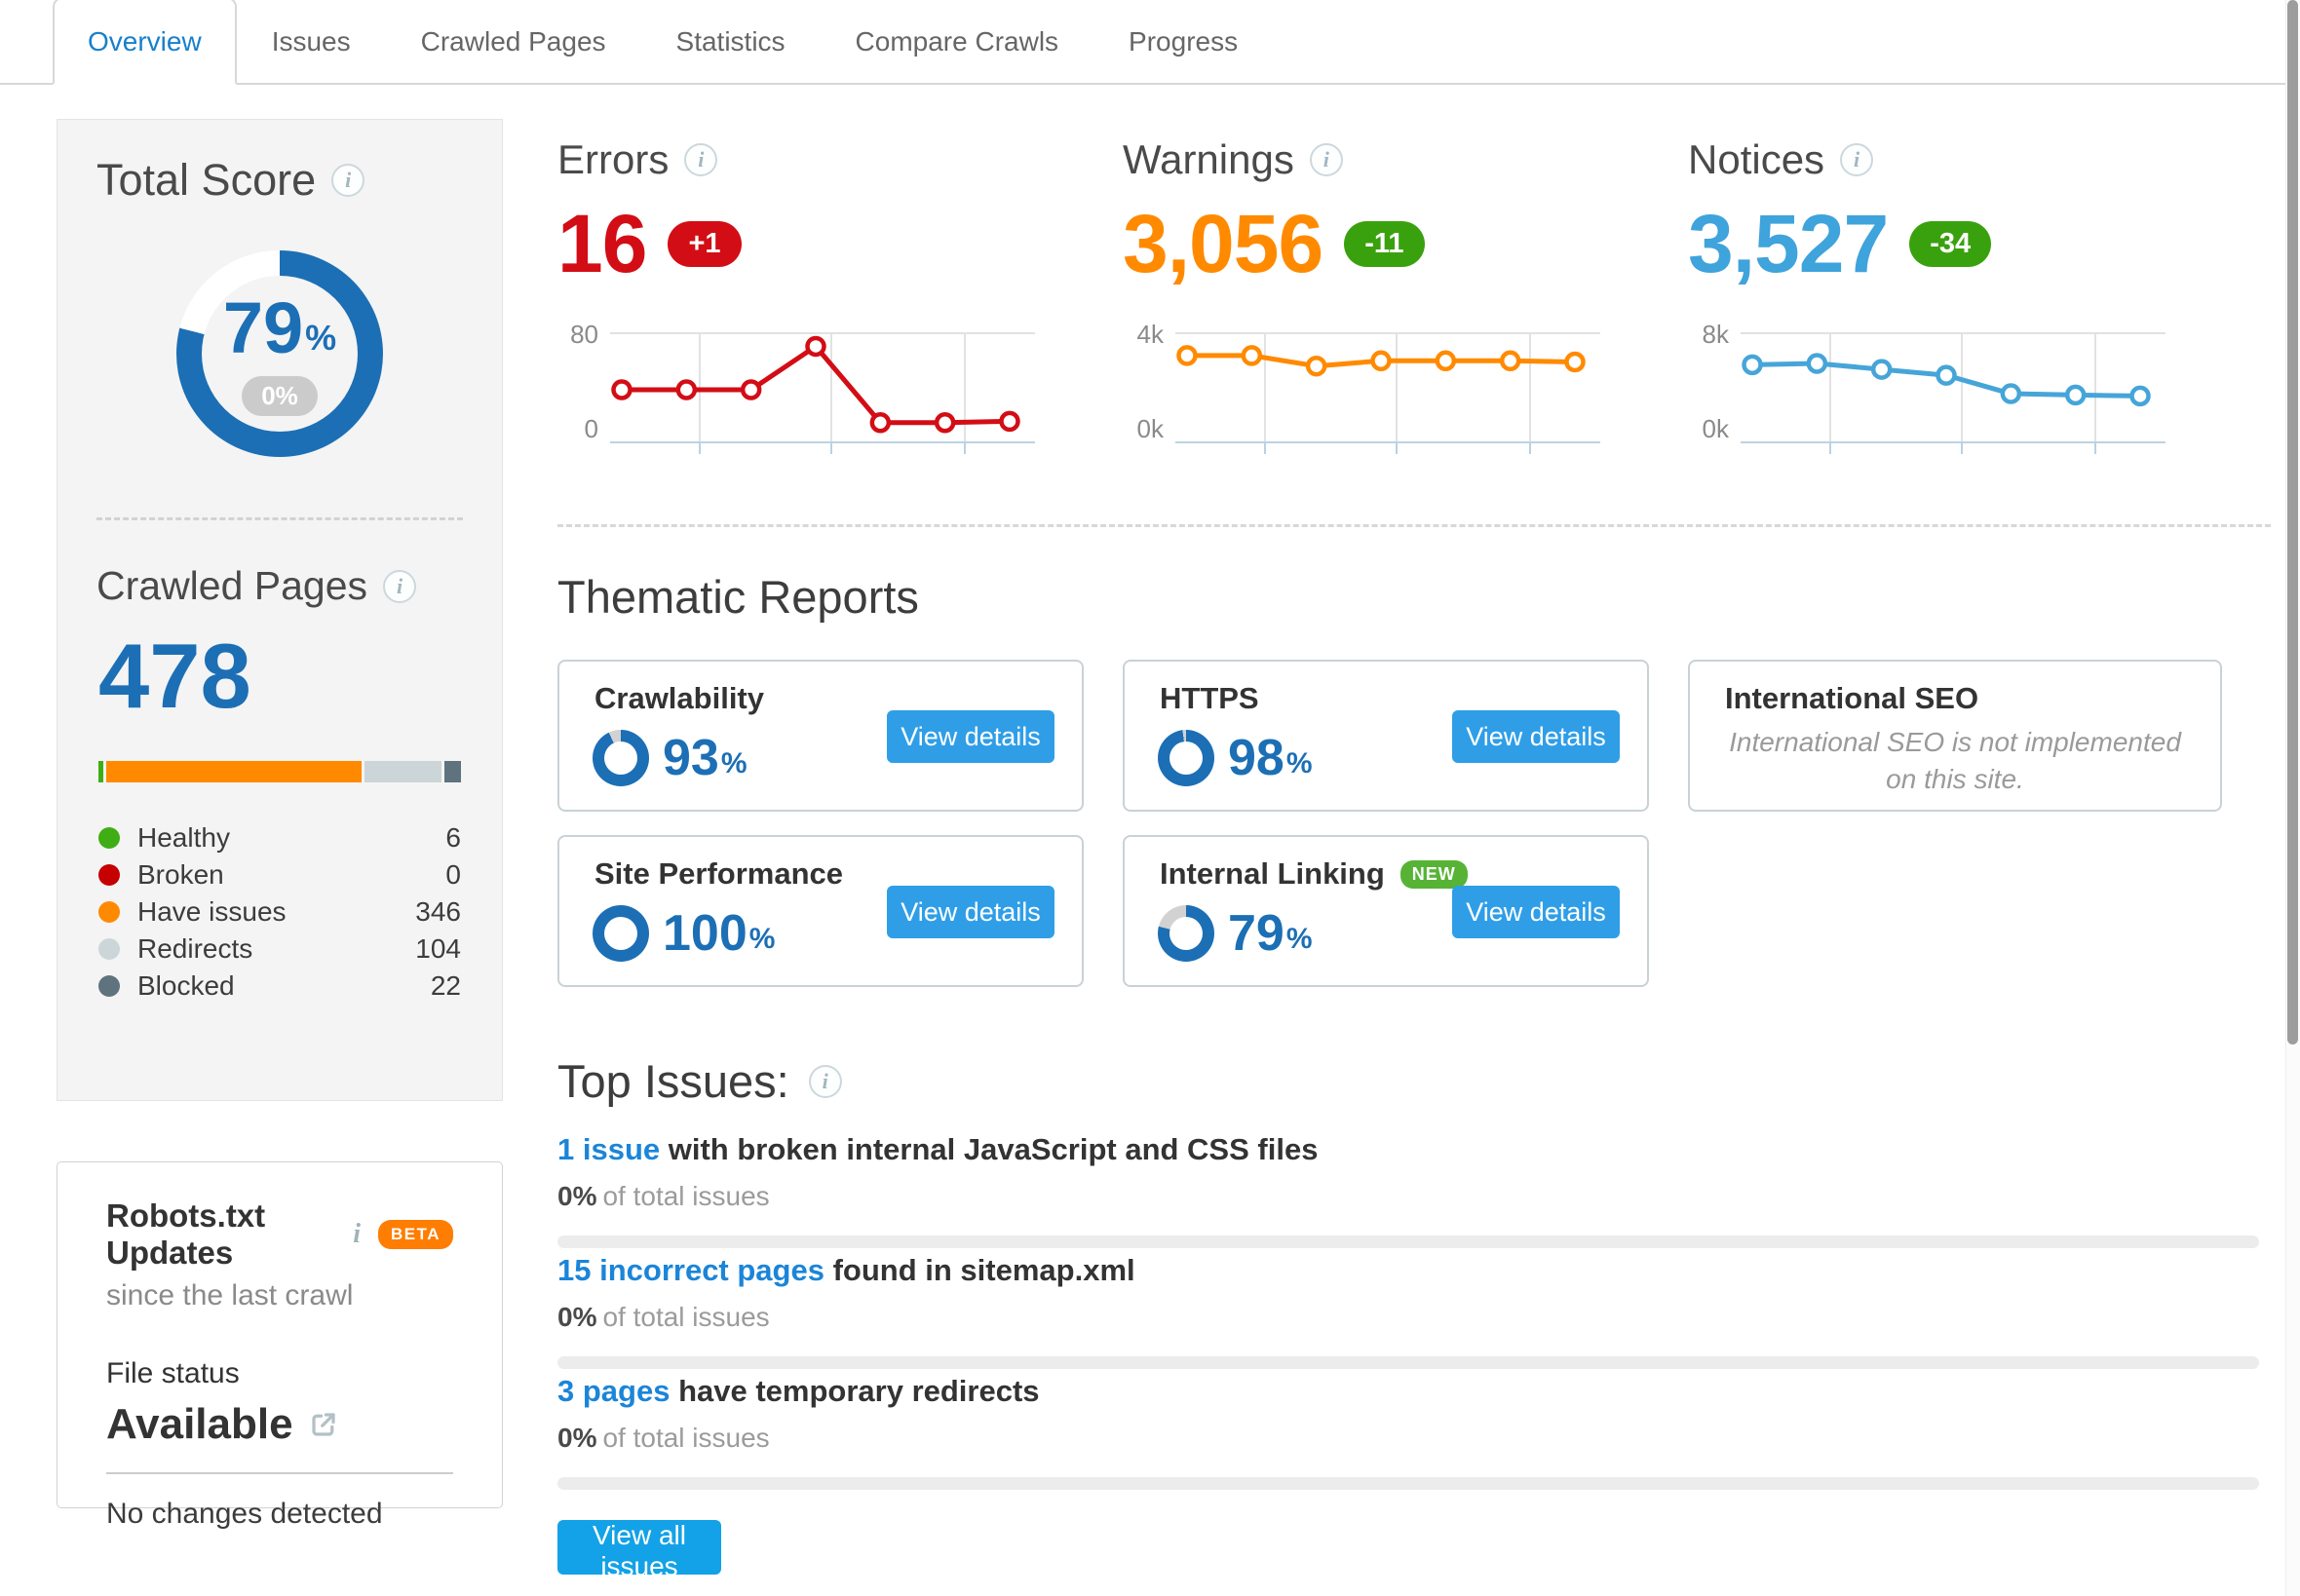  Describe the element at coordinates (670, 758) in the screenshot. I see `card-score: 93%` at that location.